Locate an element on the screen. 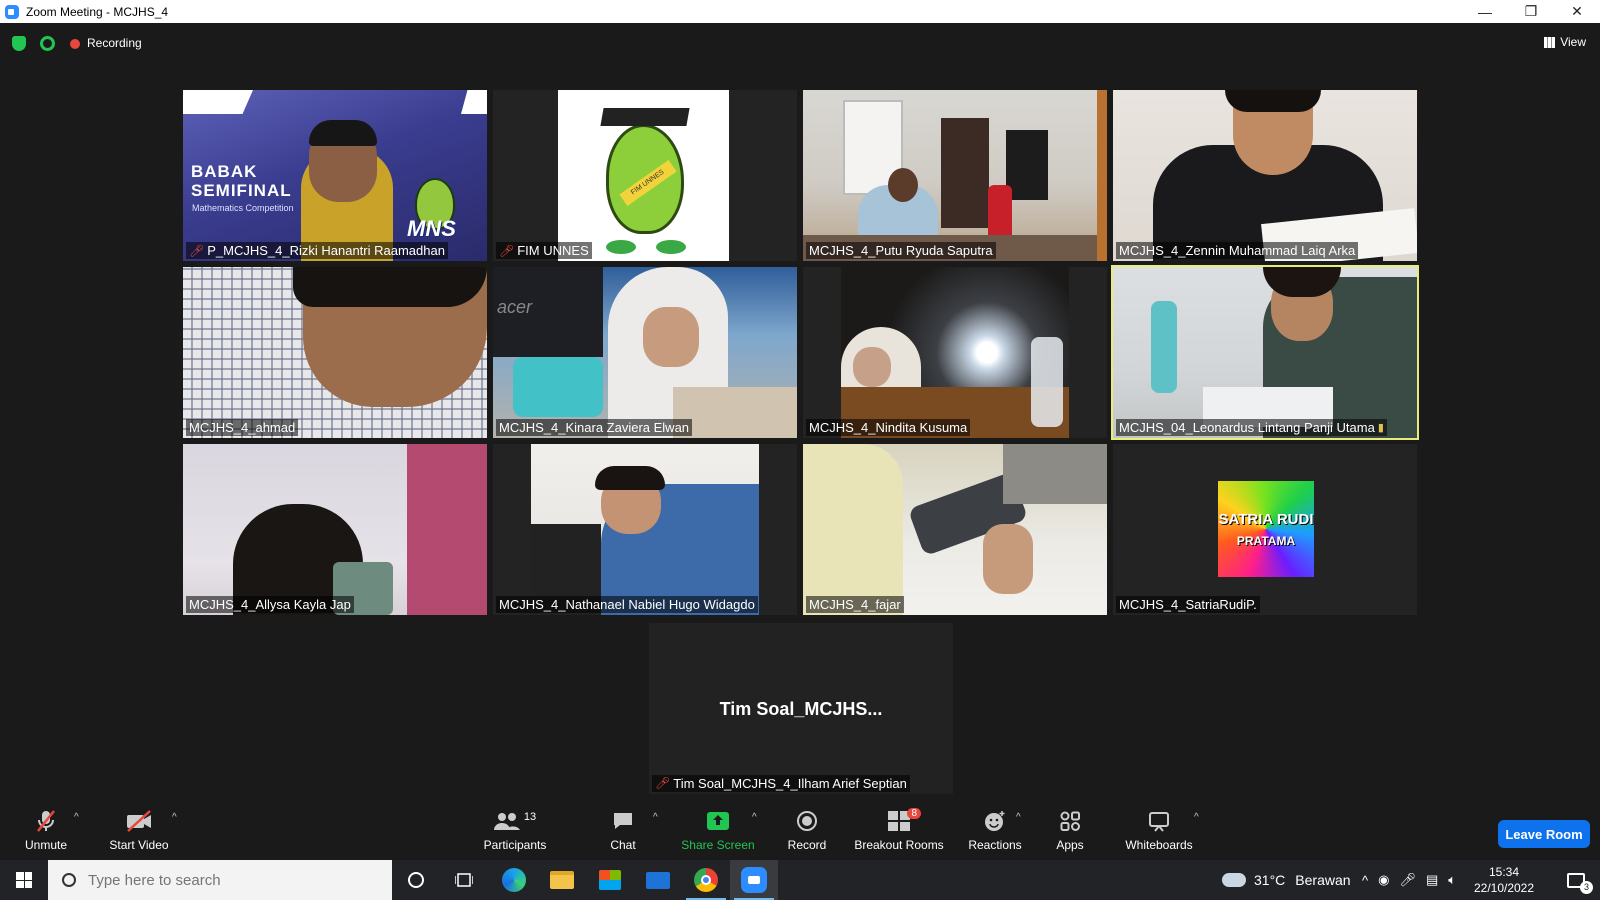  start-video-button: Start Video is located at coordinates (139, 833).